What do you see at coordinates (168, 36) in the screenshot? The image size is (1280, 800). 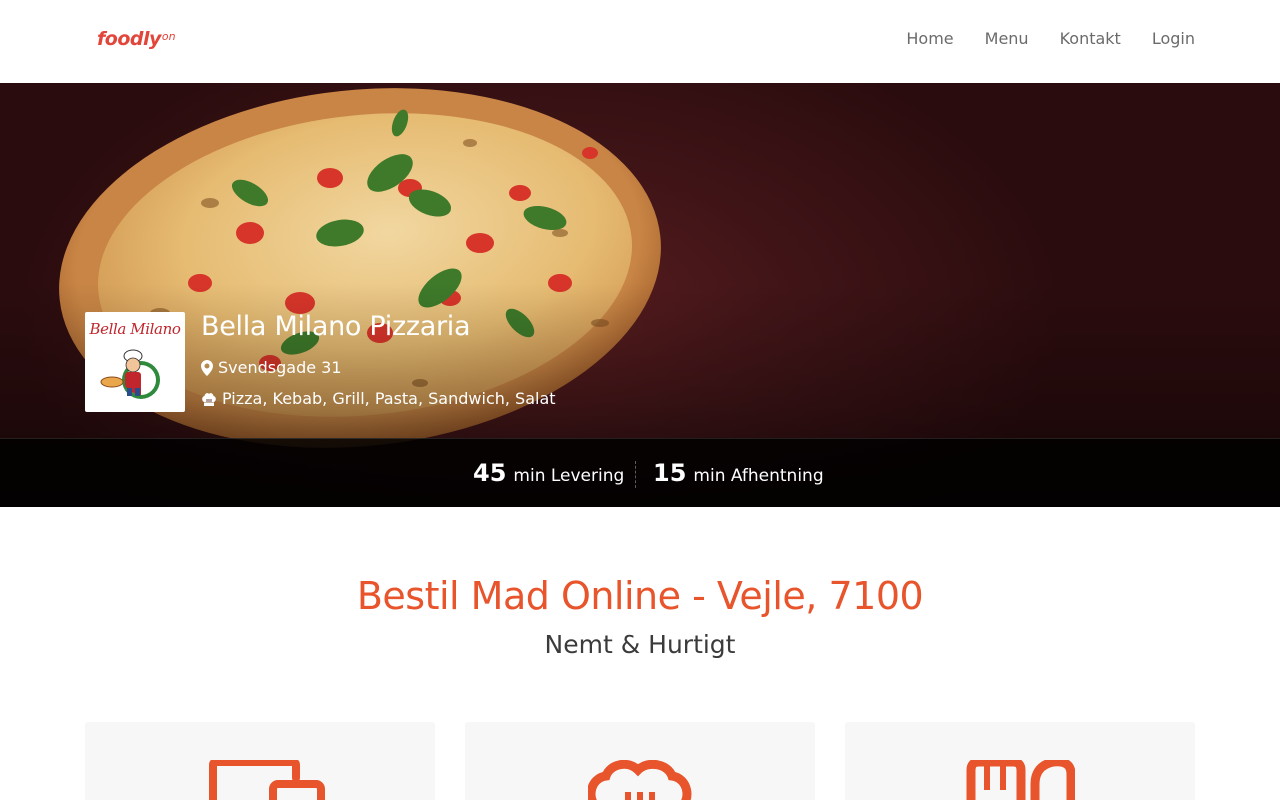 I see `logo-sup-text: on` at bounding box center [168, 36].